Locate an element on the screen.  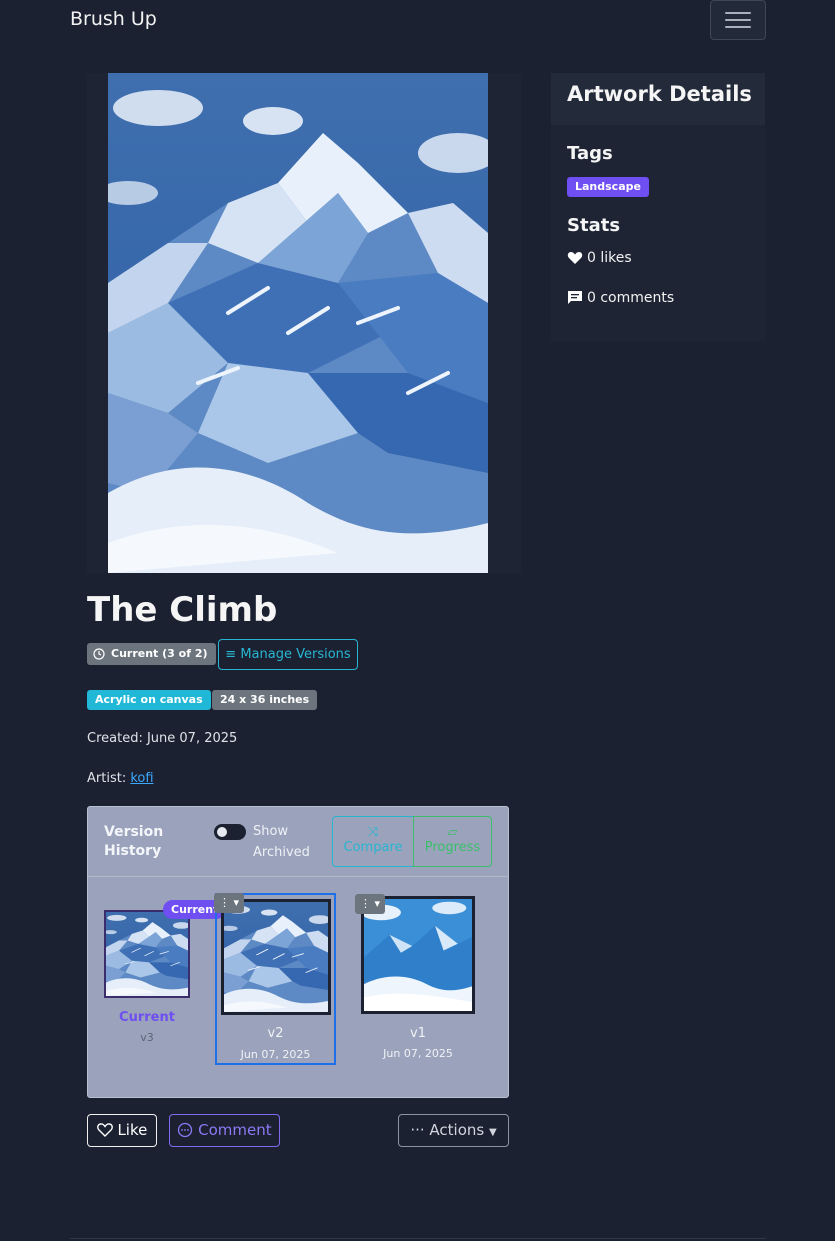
comment-icon is located at coordinates (575, 297).